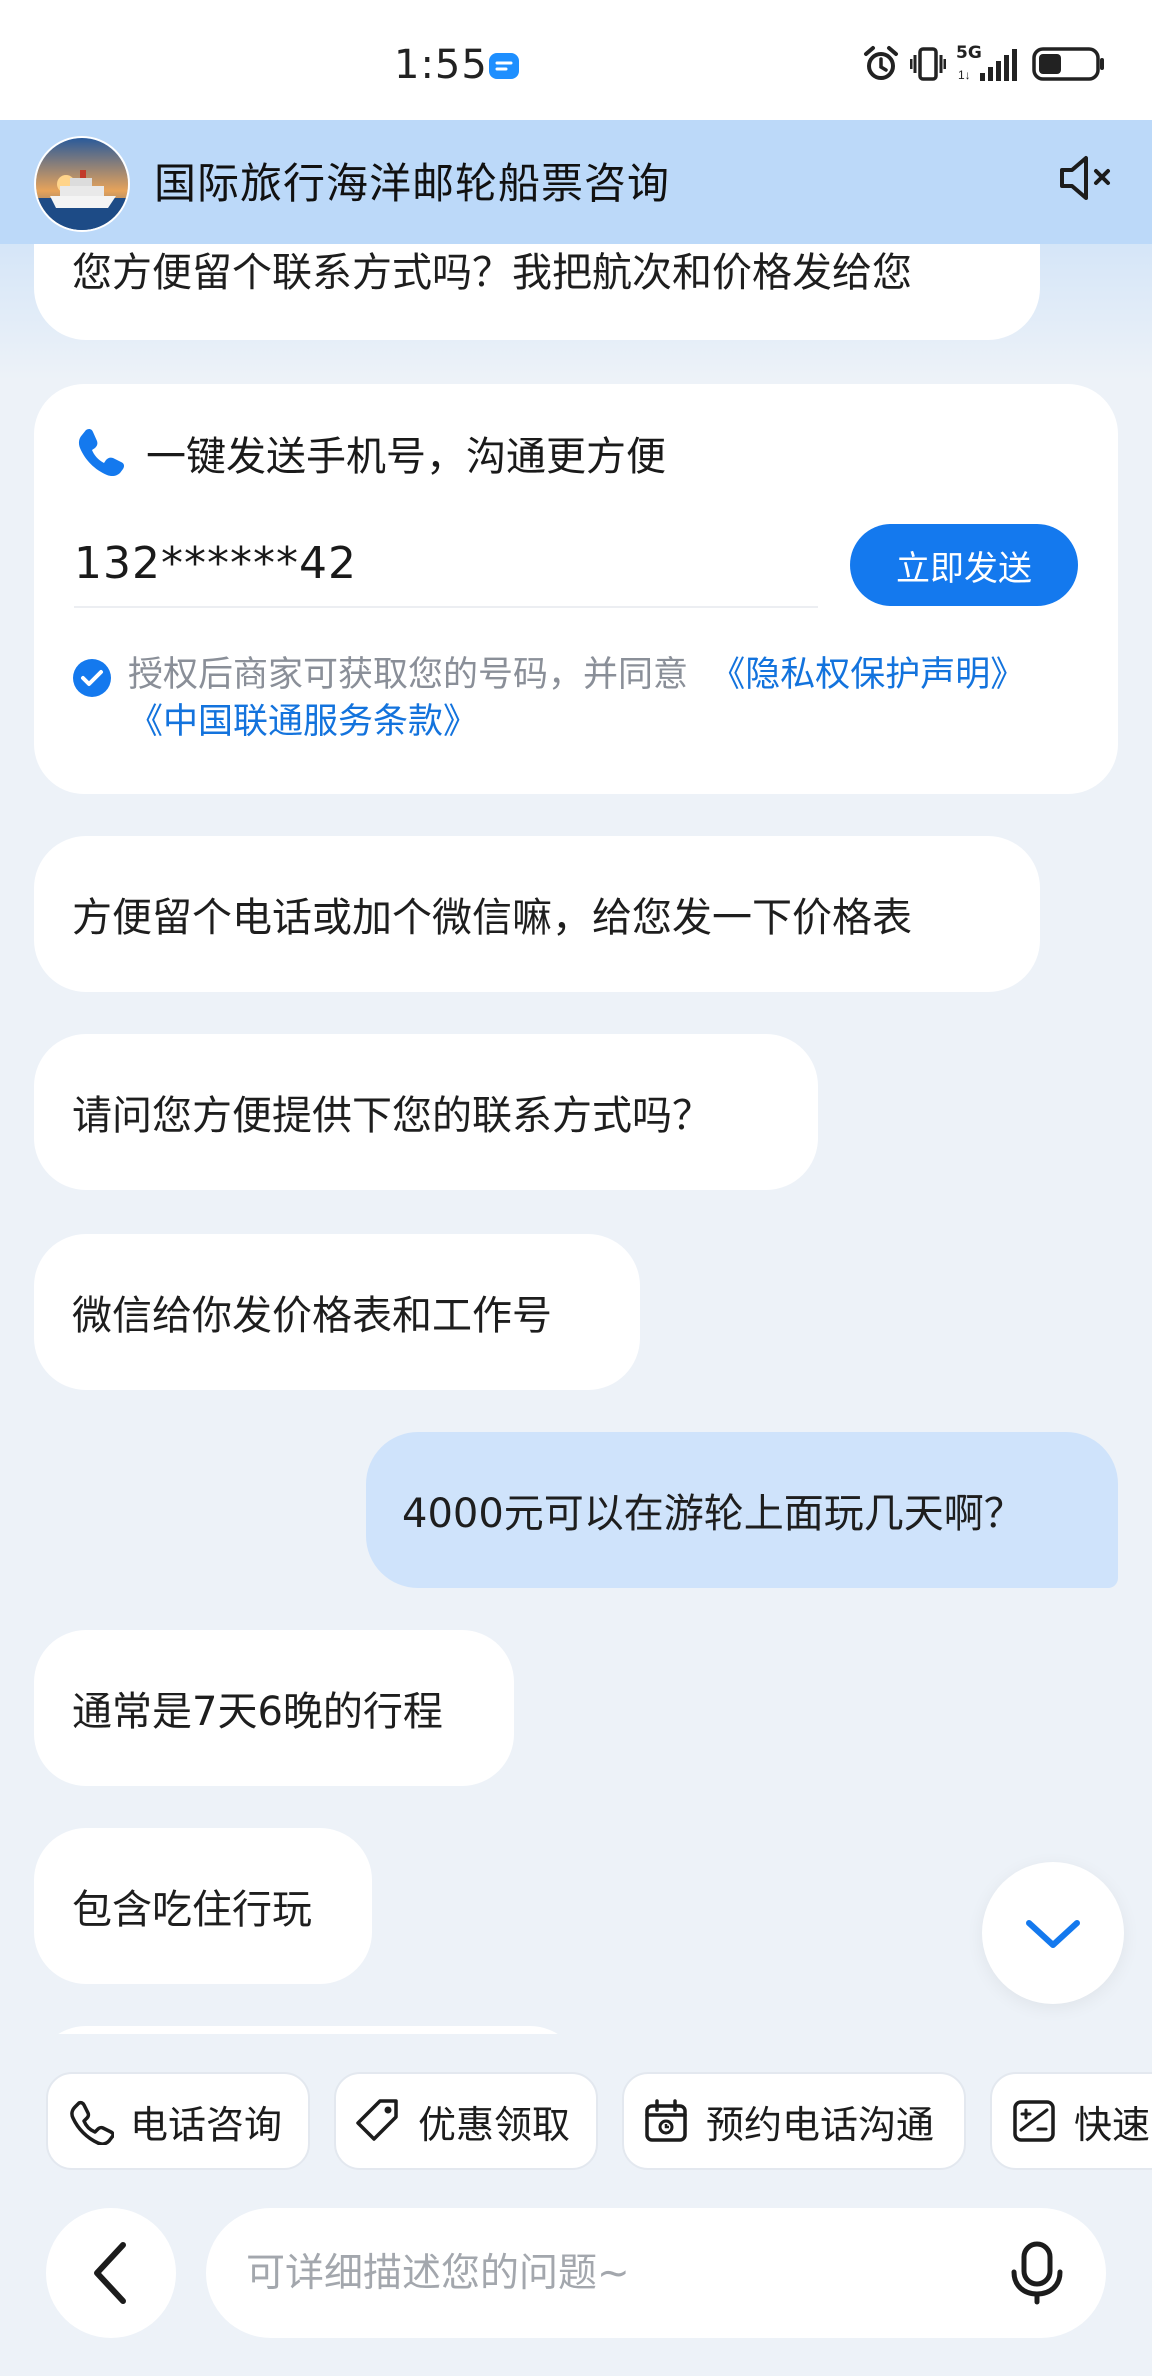  I want to click on message-bubble-agent: 包含吃住行玩, so click(203, 1906).